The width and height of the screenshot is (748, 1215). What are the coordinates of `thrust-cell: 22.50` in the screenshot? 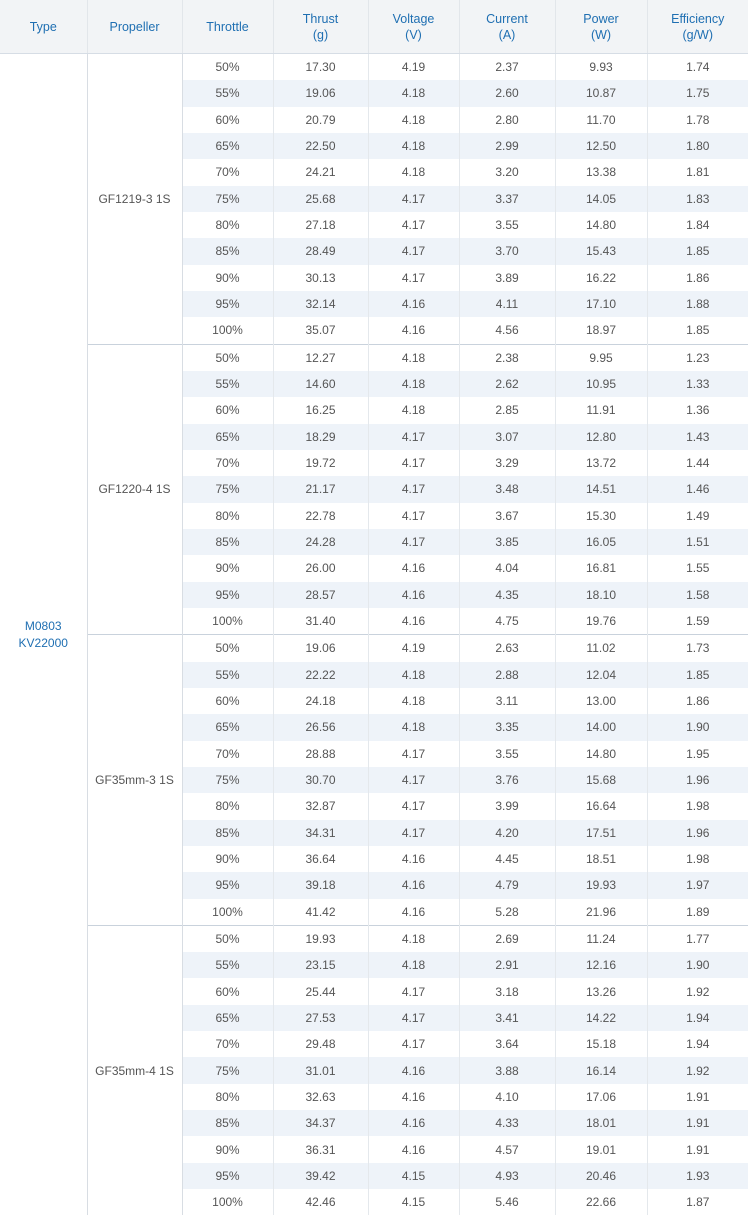 It's located at (320, 146).